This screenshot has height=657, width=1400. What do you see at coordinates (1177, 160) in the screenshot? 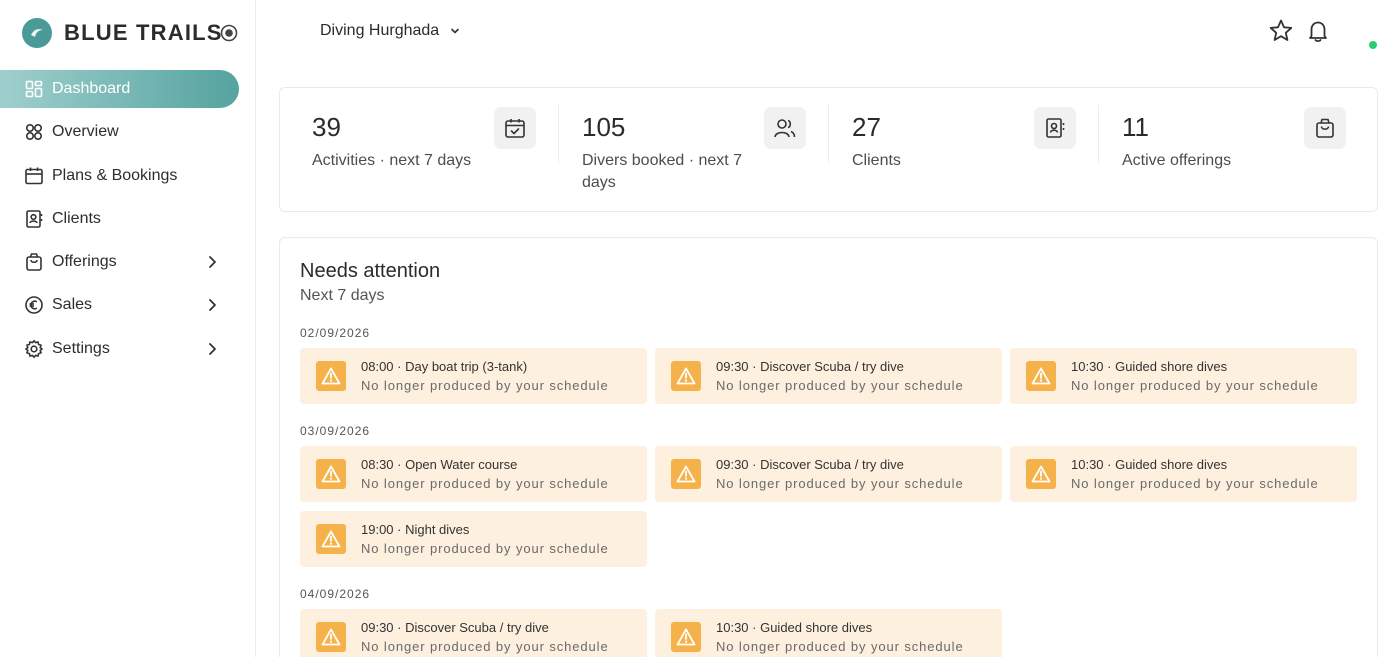
I see `stat-label: Active offerings` at bounding box center [1177, 160].